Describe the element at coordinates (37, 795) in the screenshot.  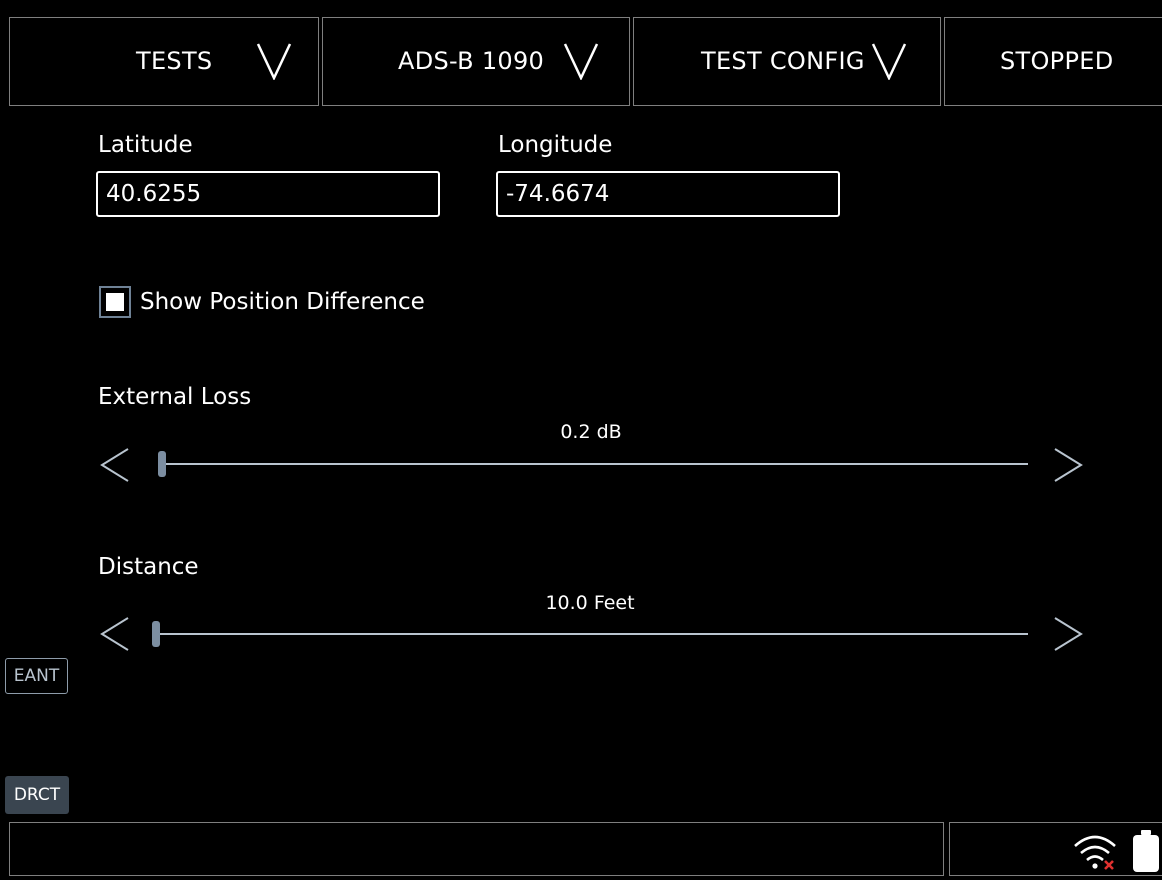
I see `drct-button: DRCT` at that location.